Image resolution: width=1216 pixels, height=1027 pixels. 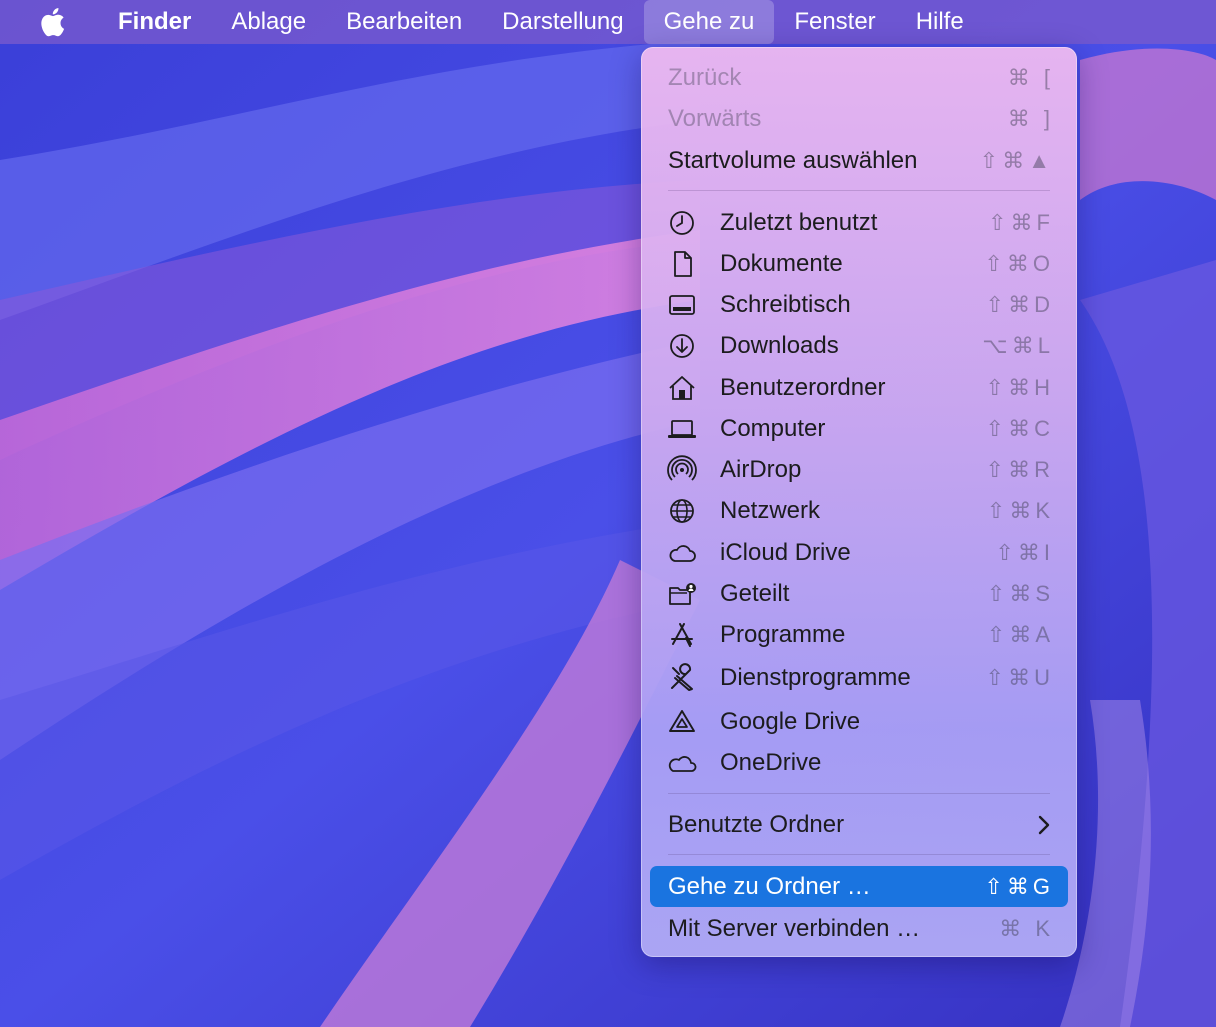 I want to click on menu-item-label: Dokumente, so click(x=781, y=263).